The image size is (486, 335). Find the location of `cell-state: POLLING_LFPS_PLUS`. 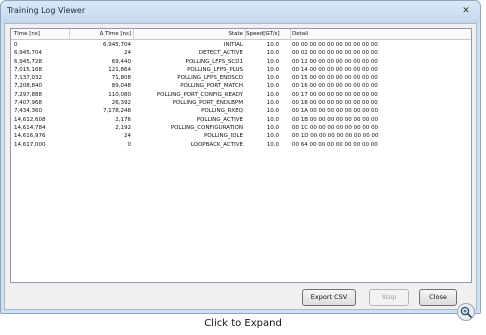

cell-state: POLLING_LFPS_PLUS is located at coordinates (215, 69).